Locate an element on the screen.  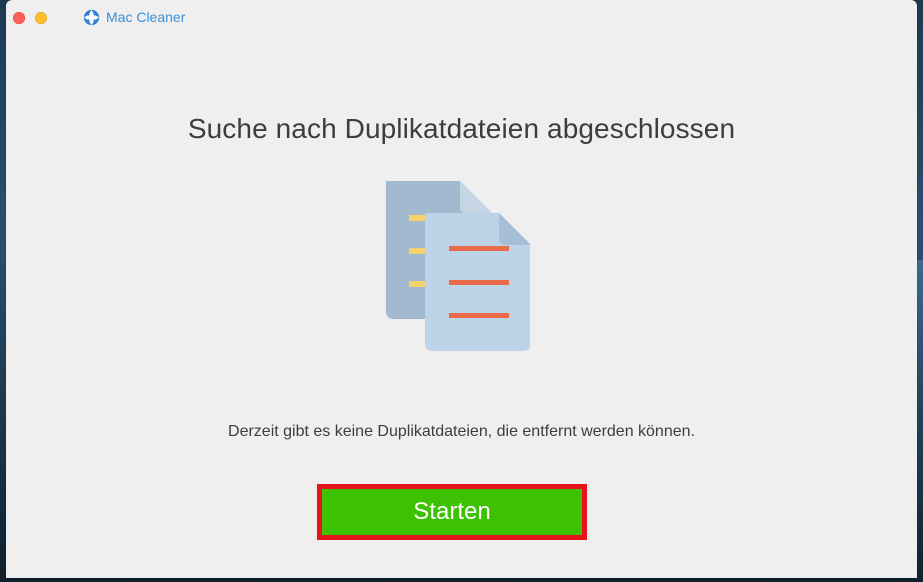
desktop-wallpaper is located at coordinates (920, 421).